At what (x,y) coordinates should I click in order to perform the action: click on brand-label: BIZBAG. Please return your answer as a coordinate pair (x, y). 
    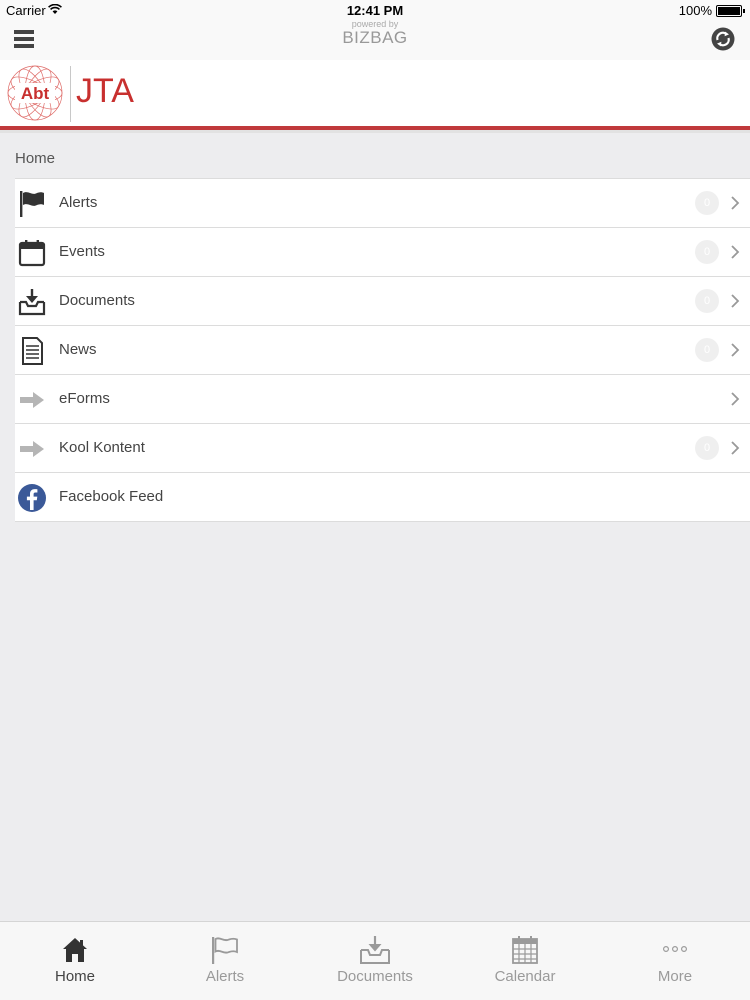
    Looking at the image, I should click on (375, 37).